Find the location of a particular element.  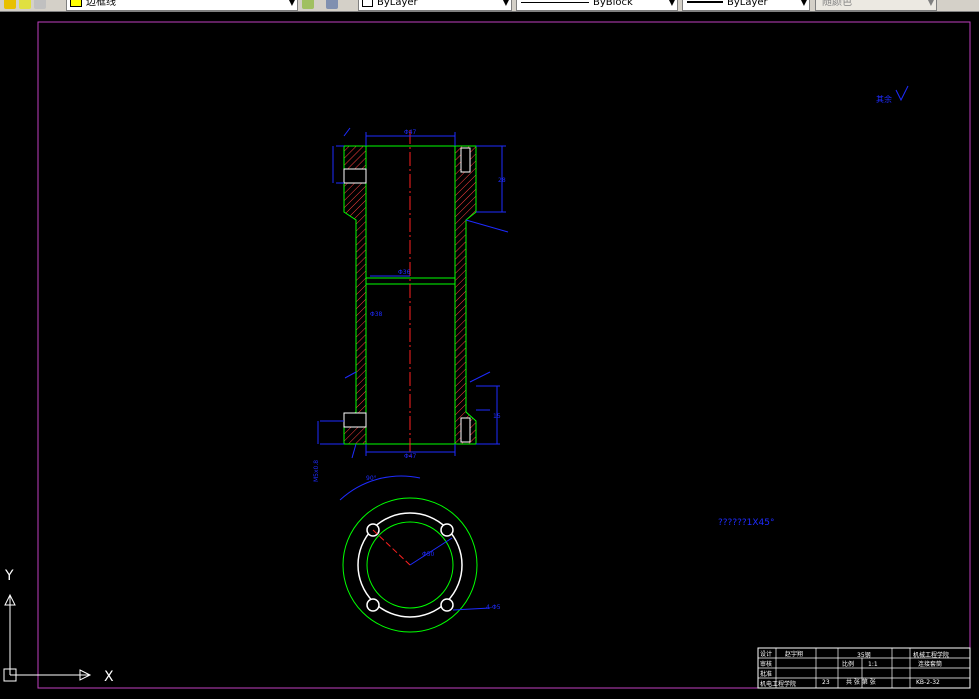

lineweight-value: ByLayer is located at coordinates (747, 4).